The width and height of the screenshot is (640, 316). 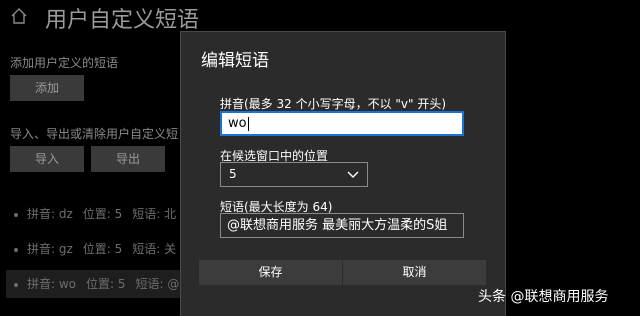 I want to click on phrase-pinyin: 拼音: wo, so click(x=52, y=284).